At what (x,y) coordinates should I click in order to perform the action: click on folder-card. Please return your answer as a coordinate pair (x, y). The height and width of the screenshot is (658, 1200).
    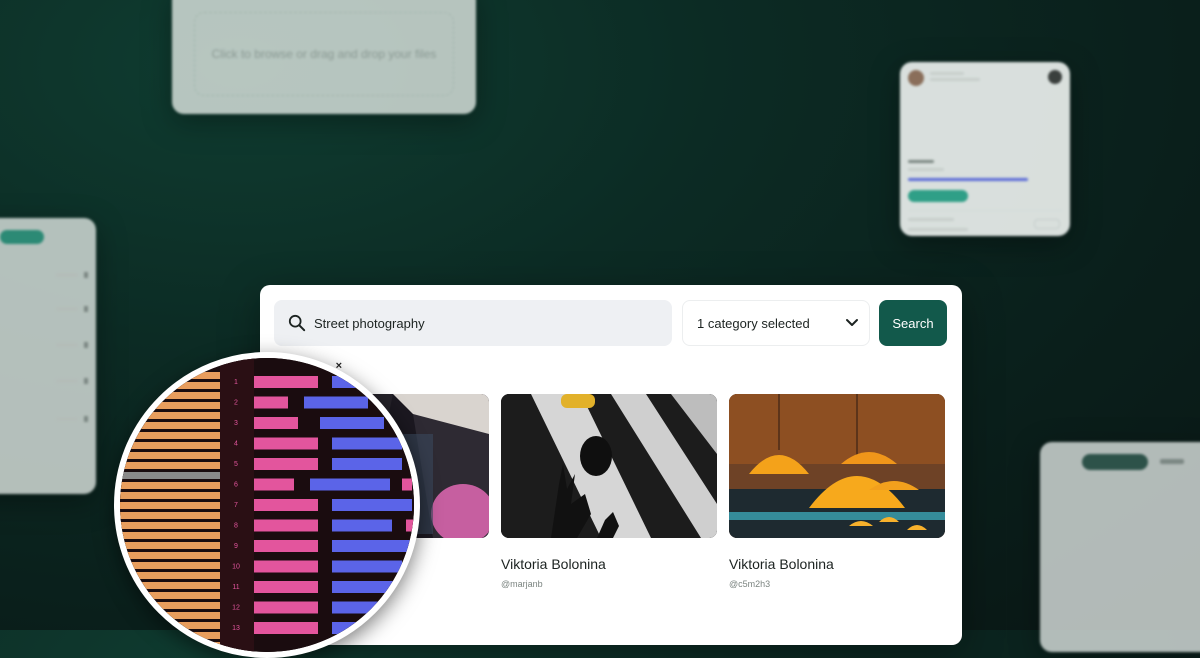
    Looking at the image, I should click on (1120, 547).